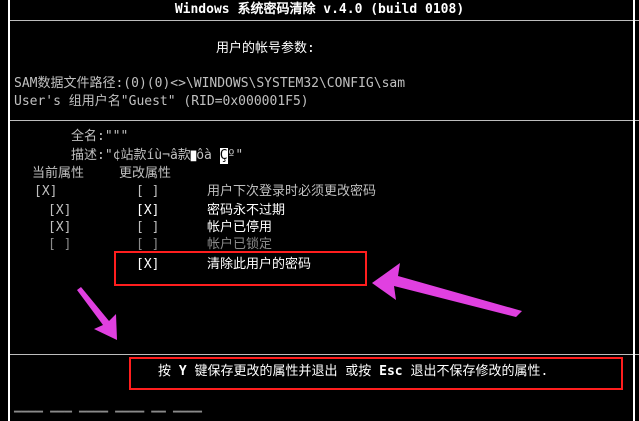  Describe the element at coordinates (60, 227) in the screenshot. I see `current-flag-disabled: [X]` at that location.